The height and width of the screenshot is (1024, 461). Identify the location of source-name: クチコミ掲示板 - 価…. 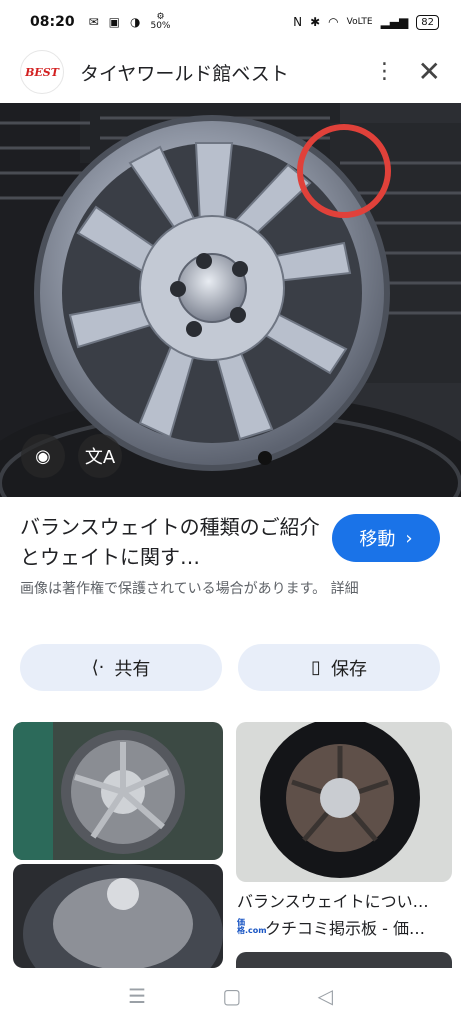
(345, 928).